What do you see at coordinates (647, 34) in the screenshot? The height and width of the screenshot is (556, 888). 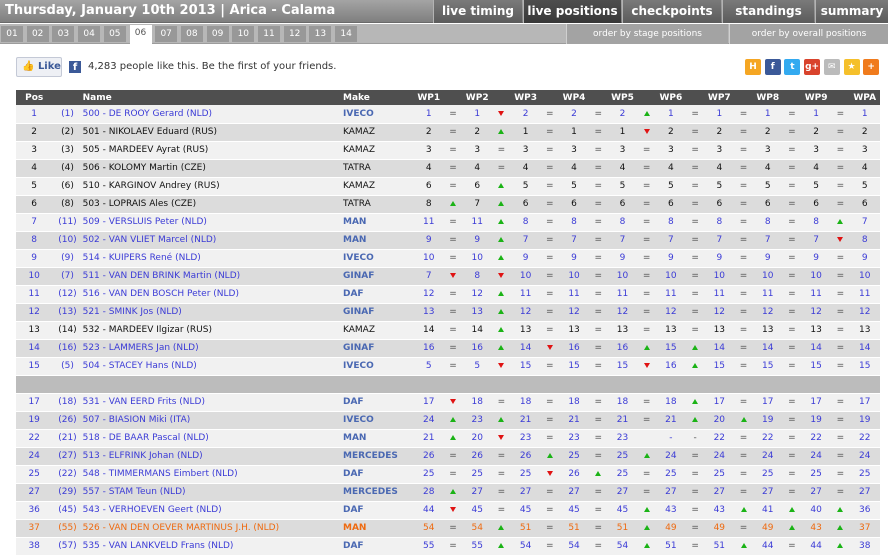 I see `order-by-stage-button: order by stage positions` at bounding box center [647, 34].